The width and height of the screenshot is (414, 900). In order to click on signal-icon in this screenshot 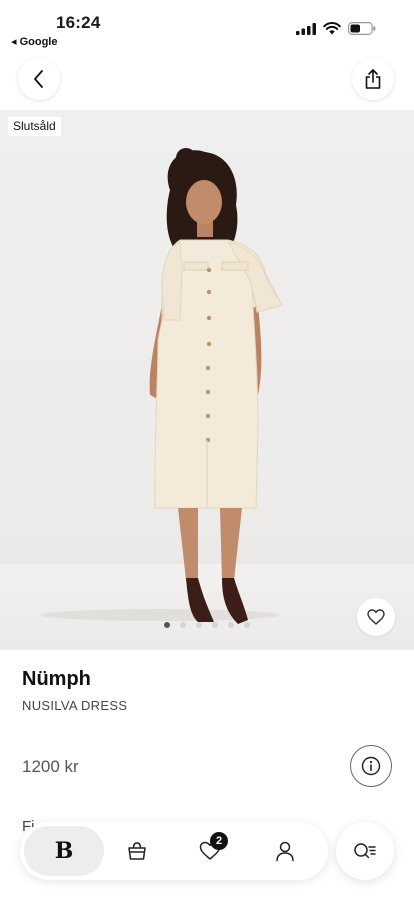, I will do `click(306, 28)`.